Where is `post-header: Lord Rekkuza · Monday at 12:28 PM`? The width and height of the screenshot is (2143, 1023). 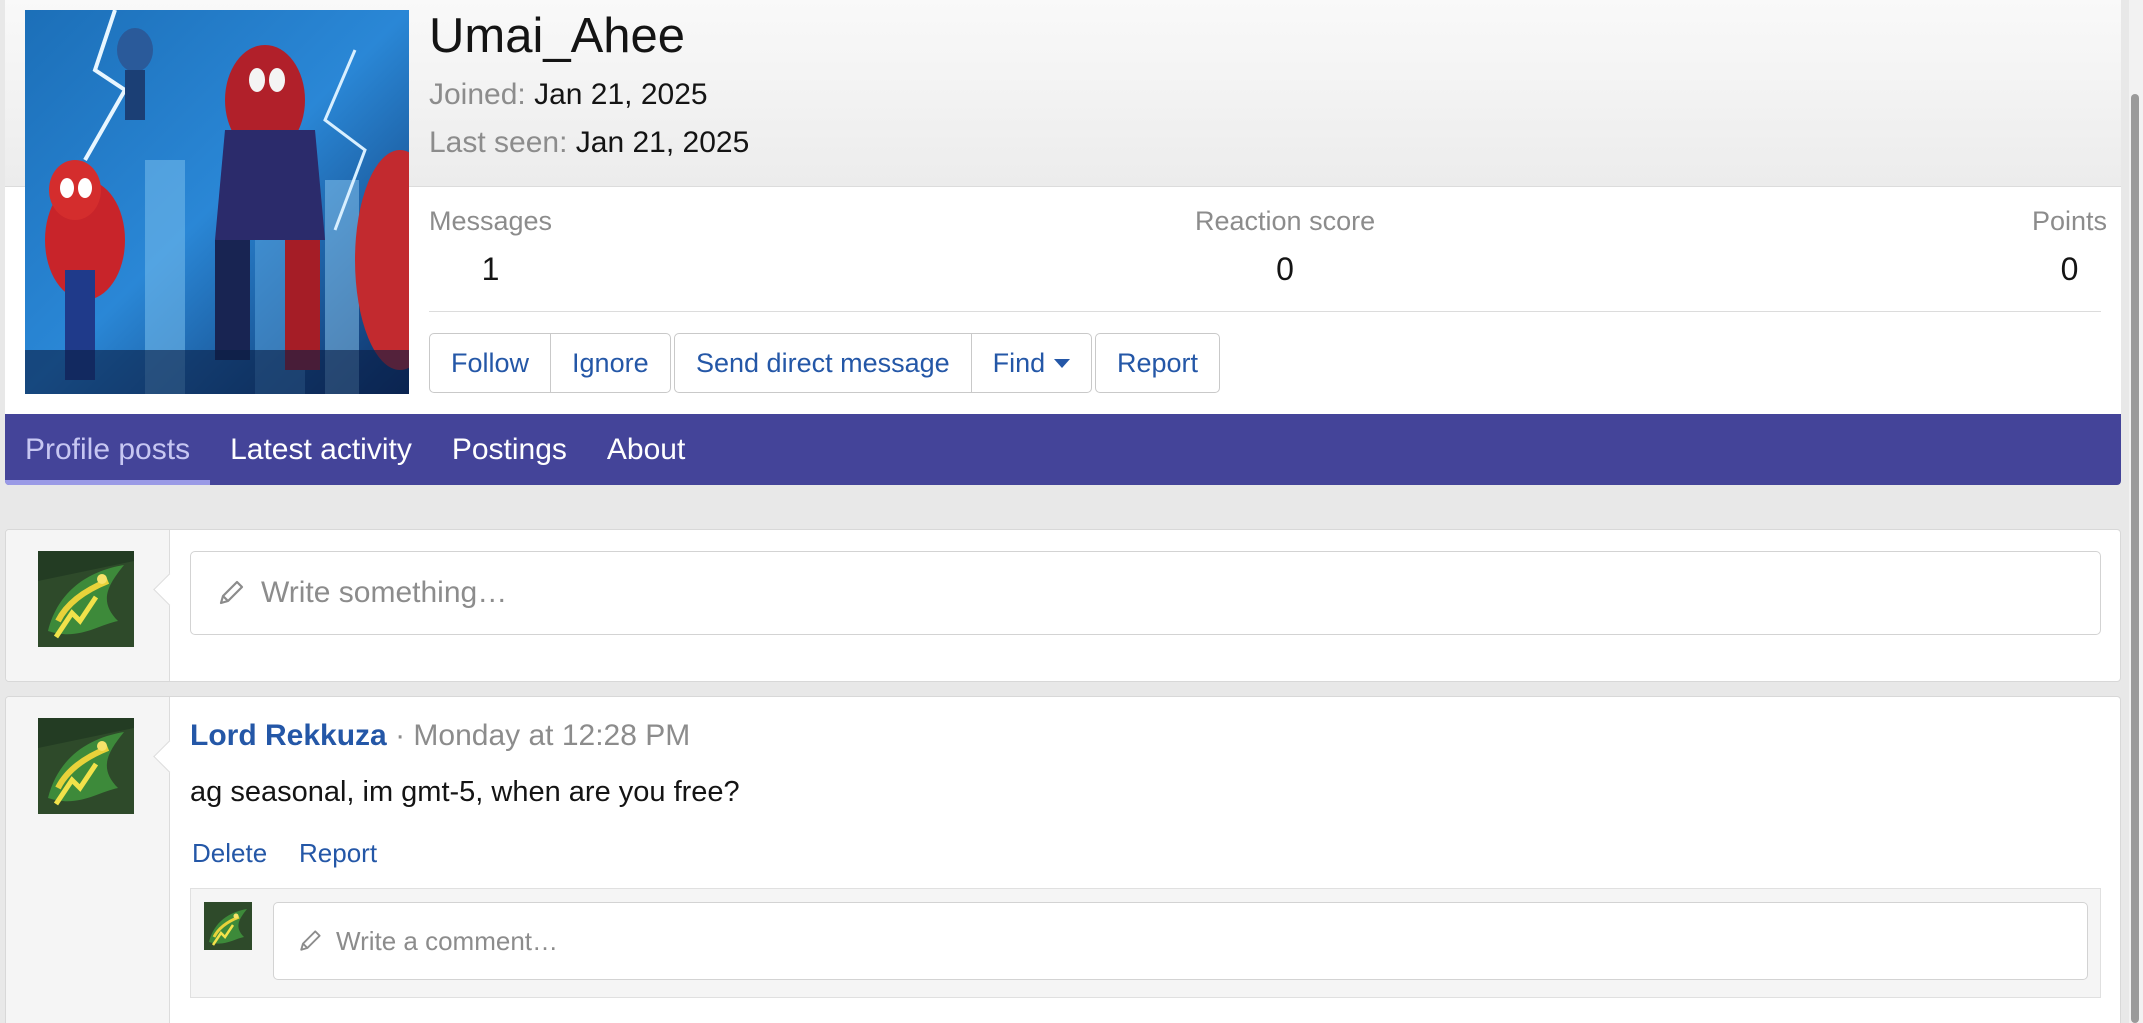 post-header: Lord Rekkuza · Monday at 12:28 PM is located at coordinates (440, 736).